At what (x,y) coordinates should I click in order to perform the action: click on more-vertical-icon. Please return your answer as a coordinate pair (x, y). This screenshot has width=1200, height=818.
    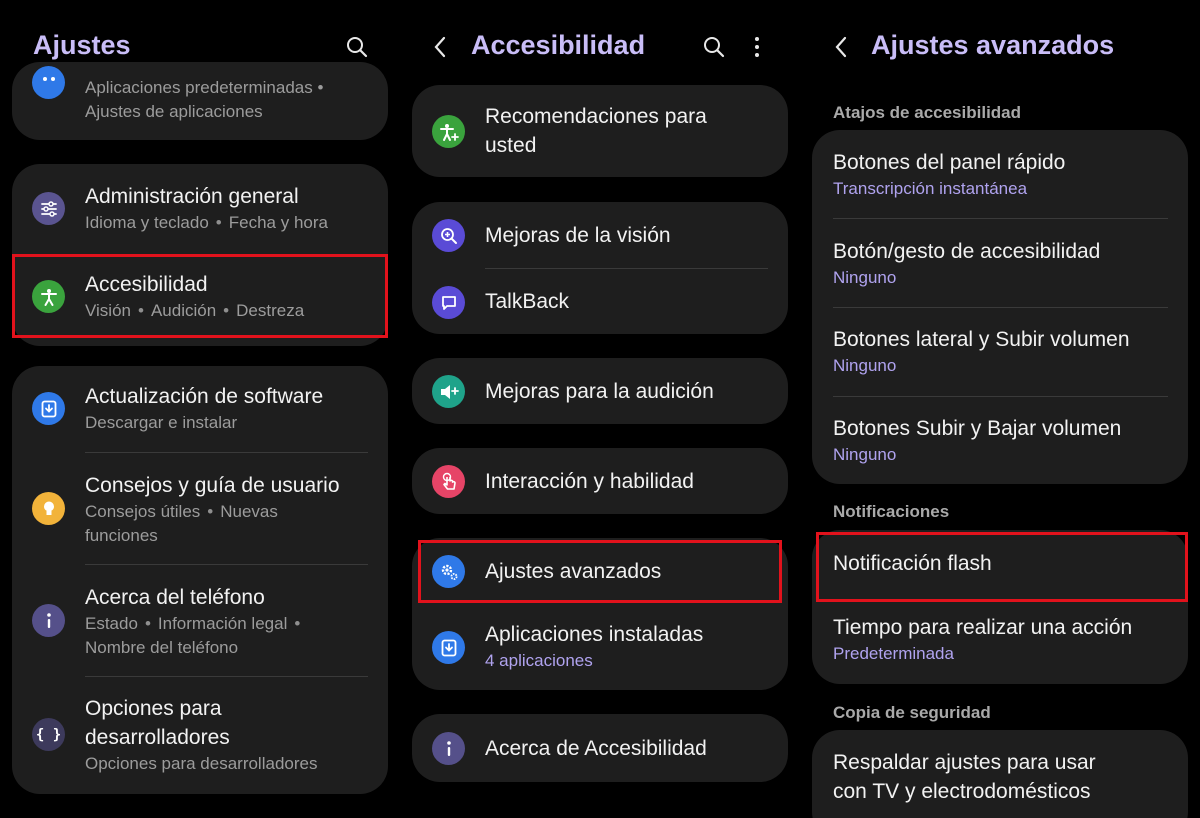
    Looking at the image, I should click on (757, 47).